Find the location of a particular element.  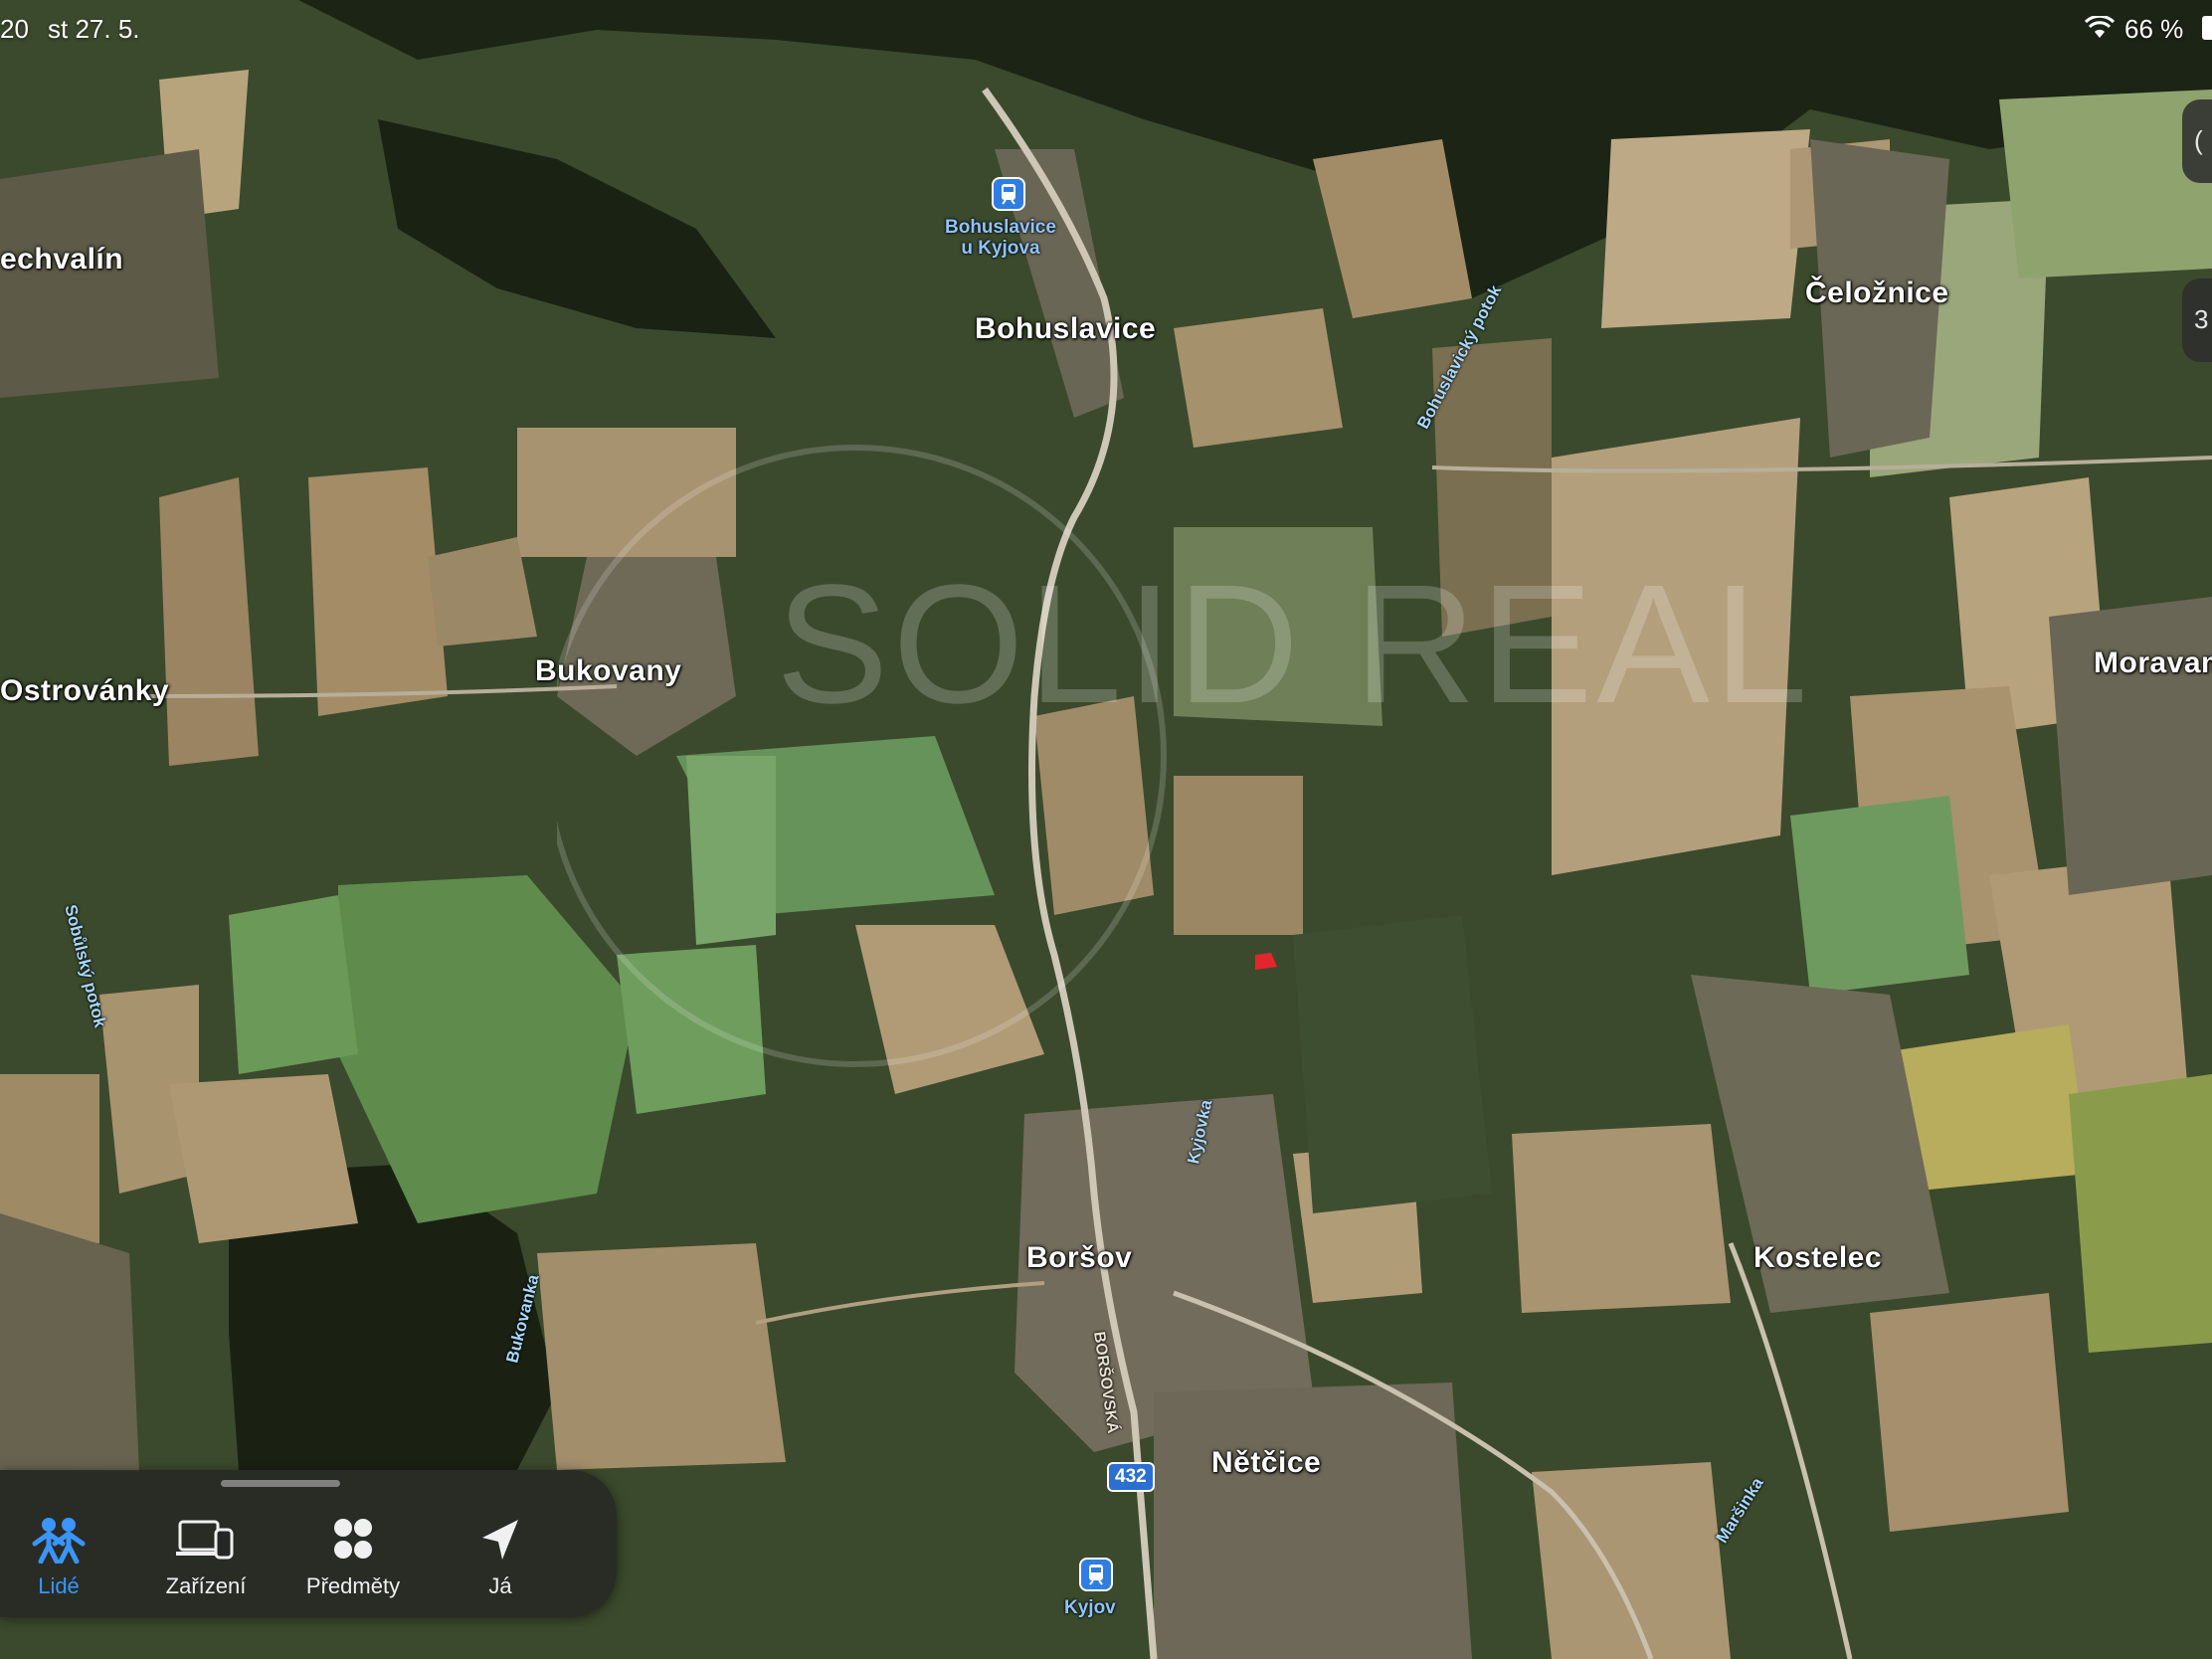

town-label-moravany: Moravan is located at coordinates (2153, 663).